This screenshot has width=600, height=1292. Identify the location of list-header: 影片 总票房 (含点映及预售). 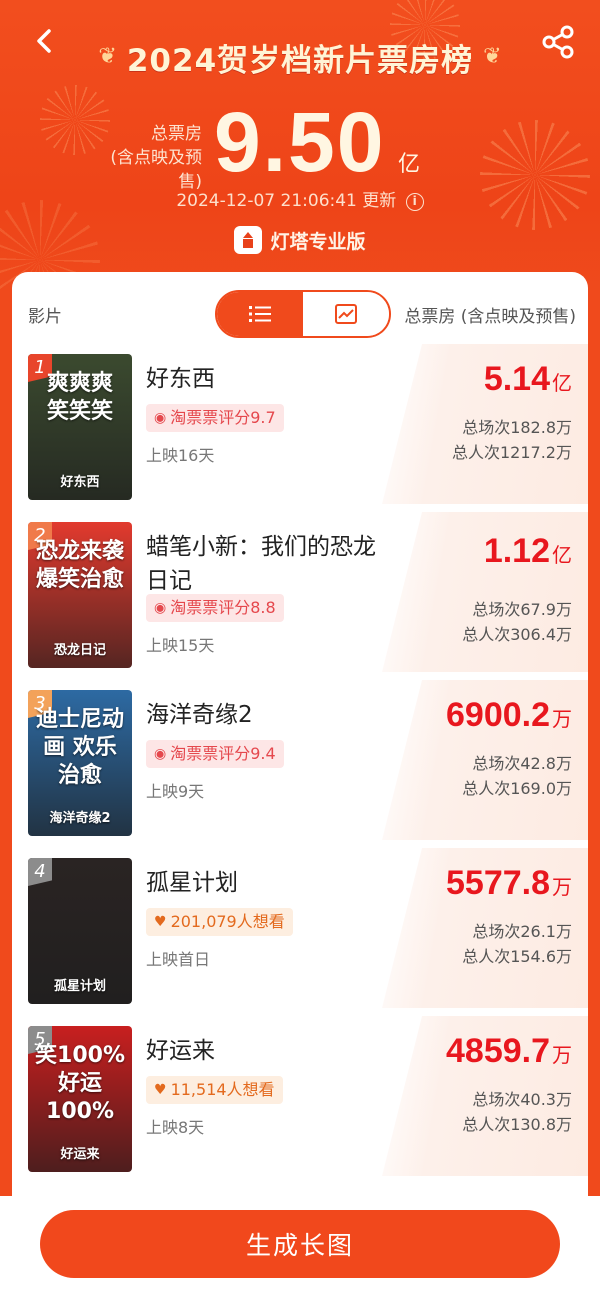
(300, 307).